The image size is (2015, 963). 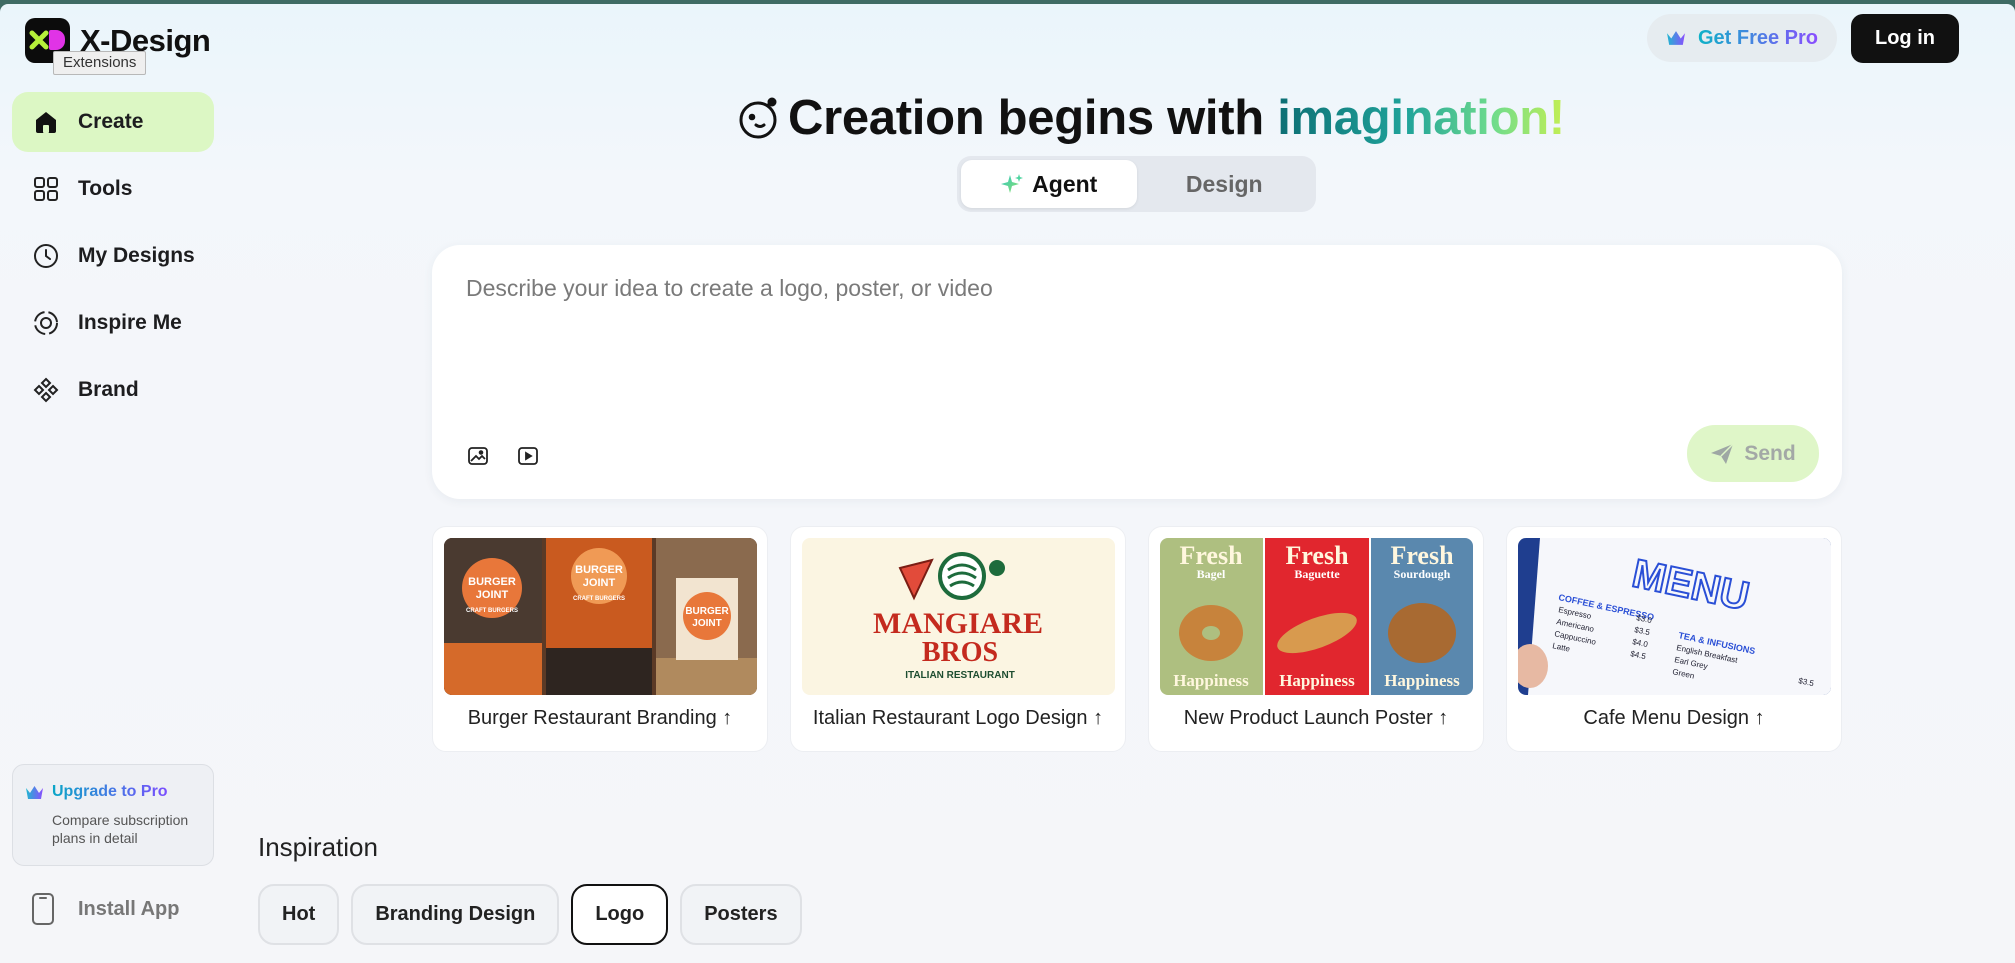 I want to click on tab-design: Design, so click(x=1225, y=184).